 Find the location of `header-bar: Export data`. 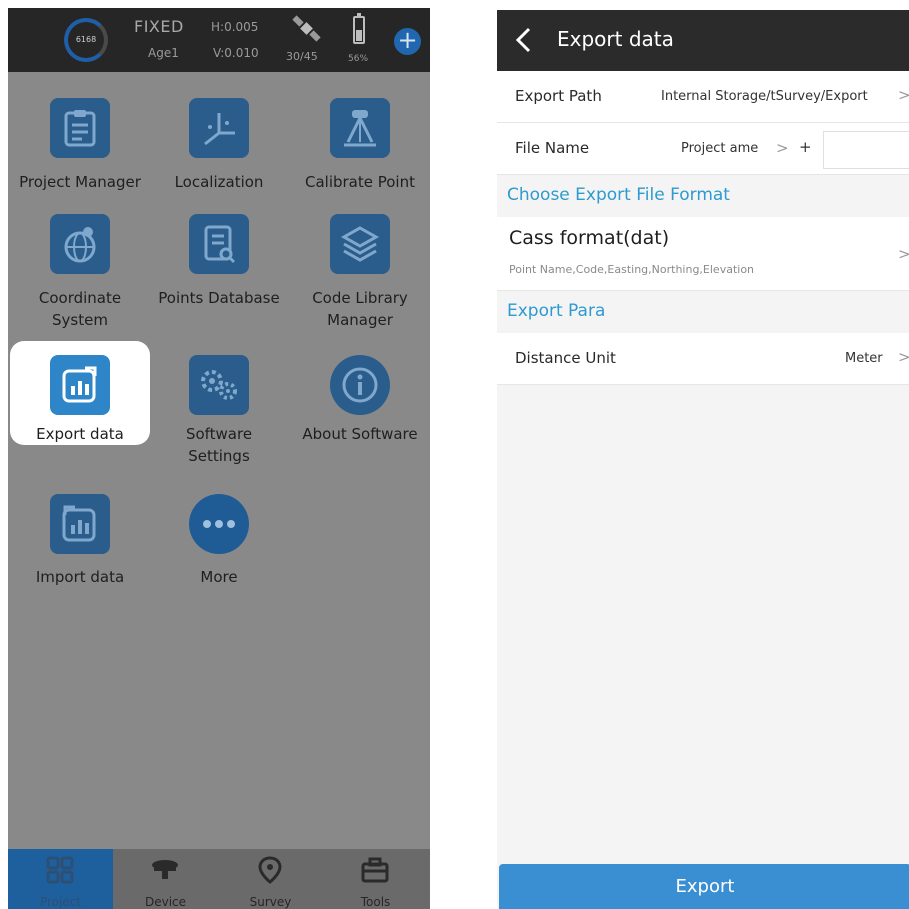

header-bar: Export data is located at coordinates (703, 40).